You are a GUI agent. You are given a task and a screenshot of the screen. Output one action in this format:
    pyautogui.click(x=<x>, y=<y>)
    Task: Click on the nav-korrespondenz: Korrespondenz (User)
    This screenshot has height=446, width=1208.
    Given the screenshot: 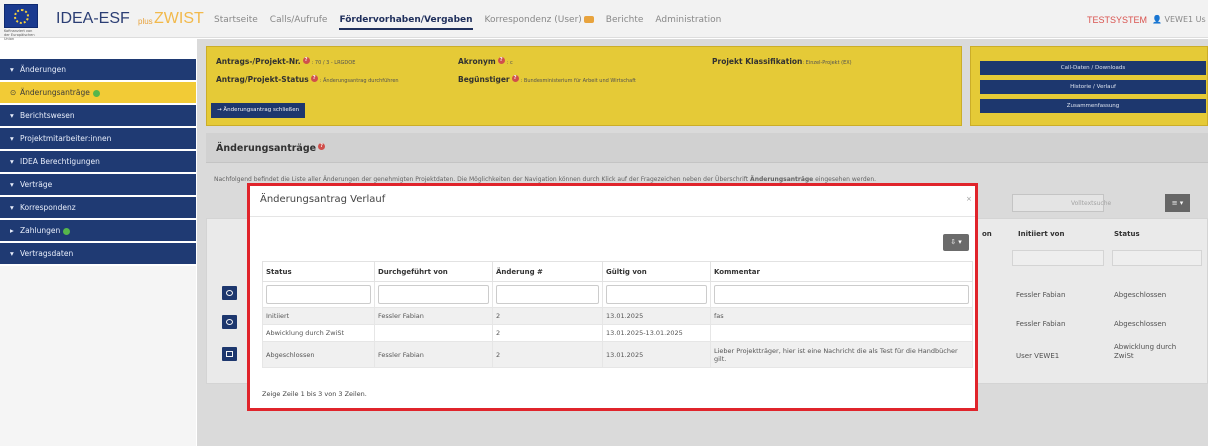 What is the action you would take?
    pyautogui.click(x=539, y=22)
    